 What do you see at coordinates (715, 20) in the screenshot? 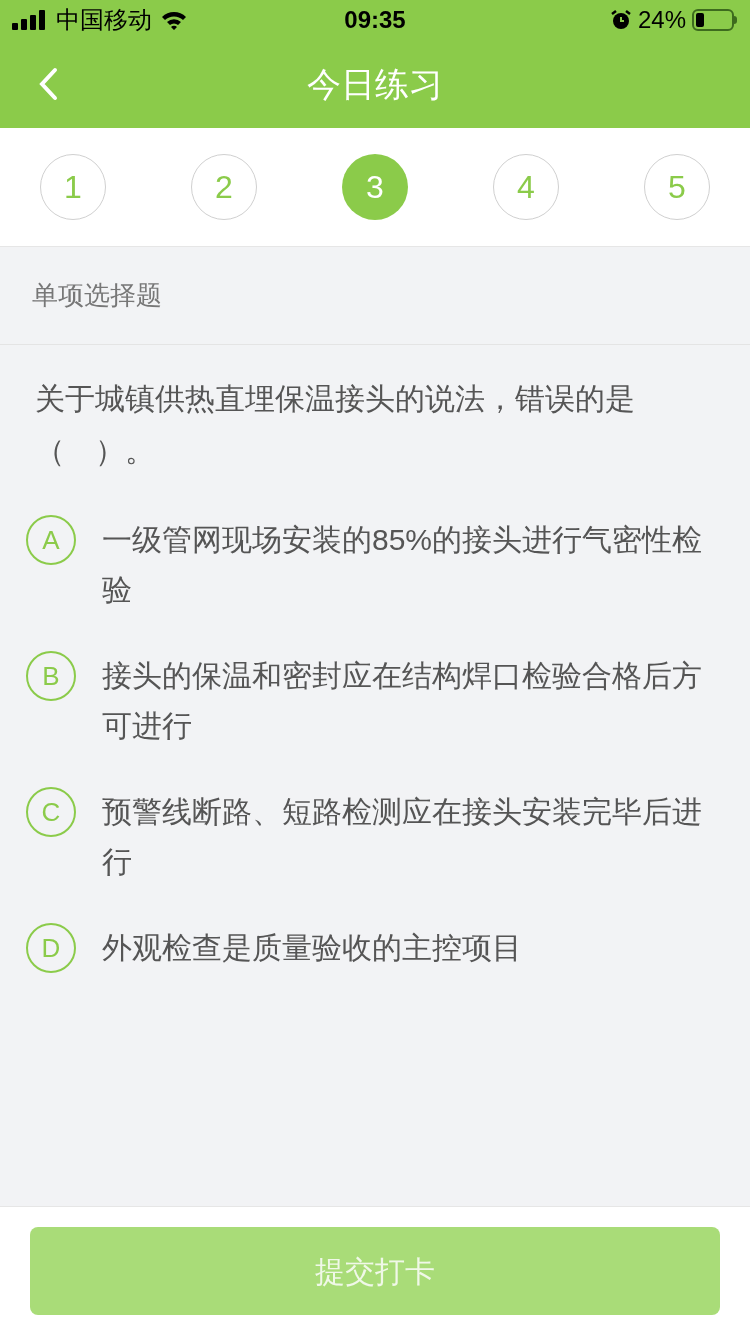
I see `battery-icon` at bounding box center [715, 20].